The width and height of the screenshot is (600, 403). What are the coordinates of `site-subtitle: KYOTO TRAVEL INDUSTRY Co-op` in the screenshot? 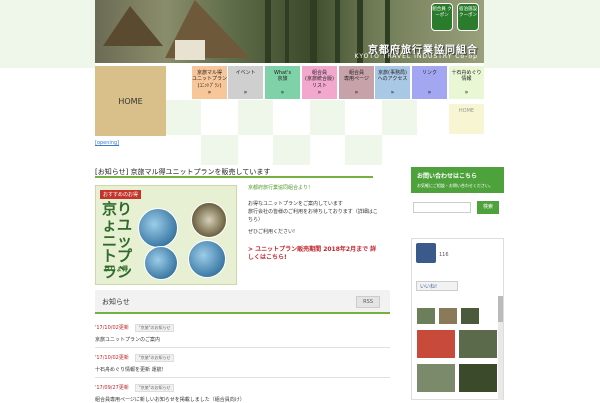 It's located at (416, 56).